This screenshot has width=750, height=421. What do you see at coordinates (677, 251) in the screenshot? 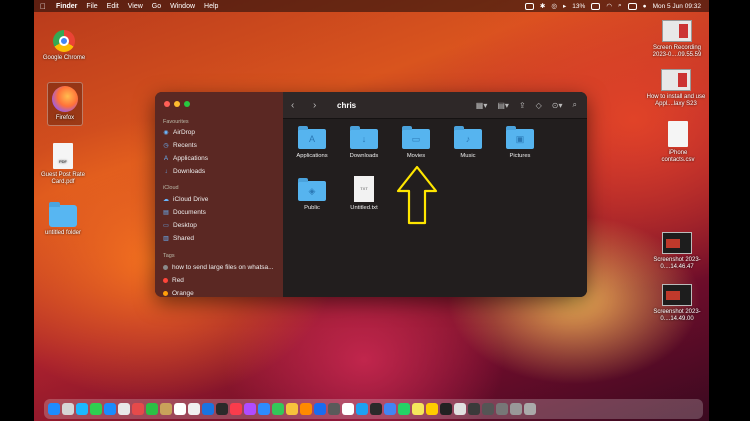
I see `desktop-icon-screenshot-1: Screenshot 2023-0....14.46.47` at bounding box center [677, 251].